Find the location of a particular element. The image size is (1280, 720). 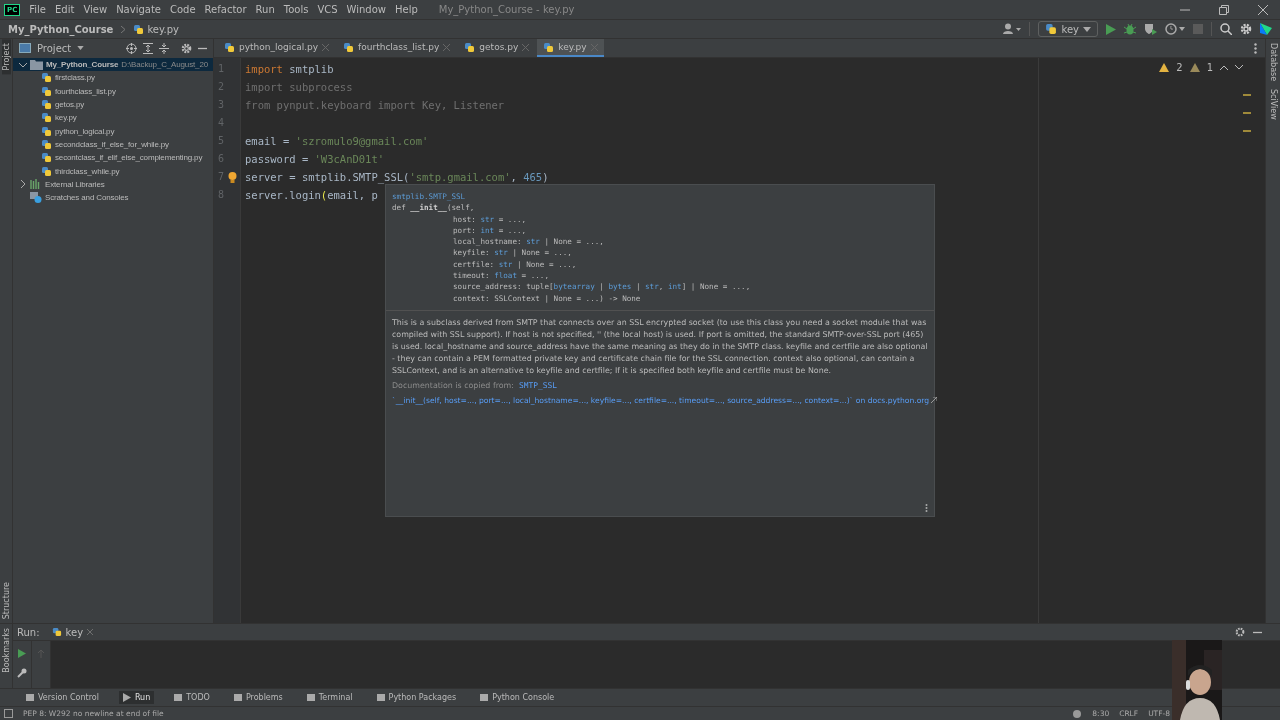

run-tab: key is located at coordinates (72, 632).